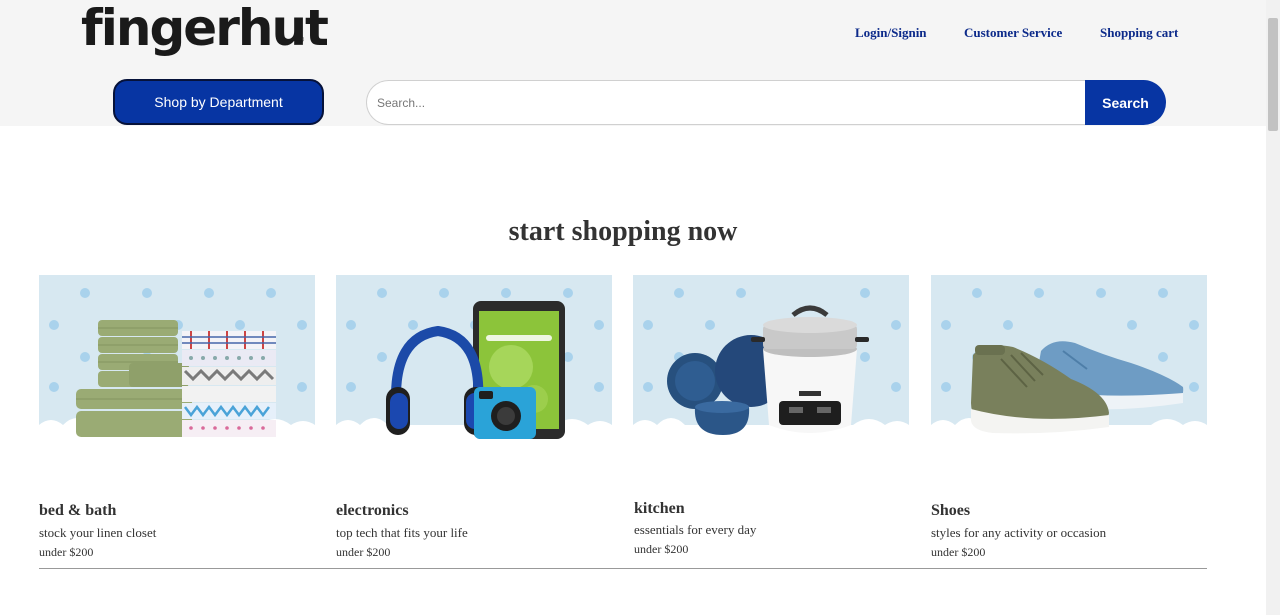 The height and width of the screenshot is (615, 1280). I want to click on product-title-kitchen: kitchen, so click(659, 509).